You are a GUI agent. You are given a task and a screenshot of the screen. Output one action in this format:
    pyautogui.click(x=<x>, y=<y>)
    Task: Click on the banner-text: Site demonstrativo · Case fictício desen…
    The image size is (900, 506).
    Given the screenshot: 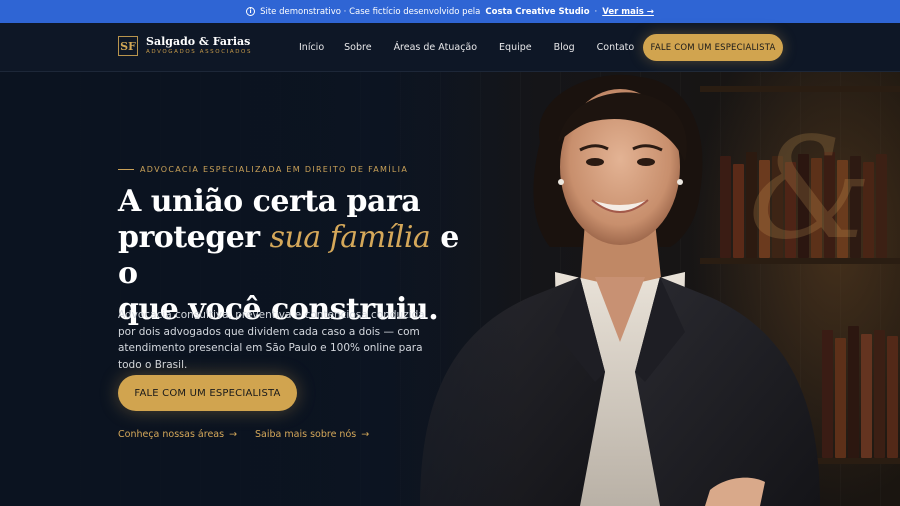 What is the action you would take?
    pyautogui.click(x=370, y=11)
    